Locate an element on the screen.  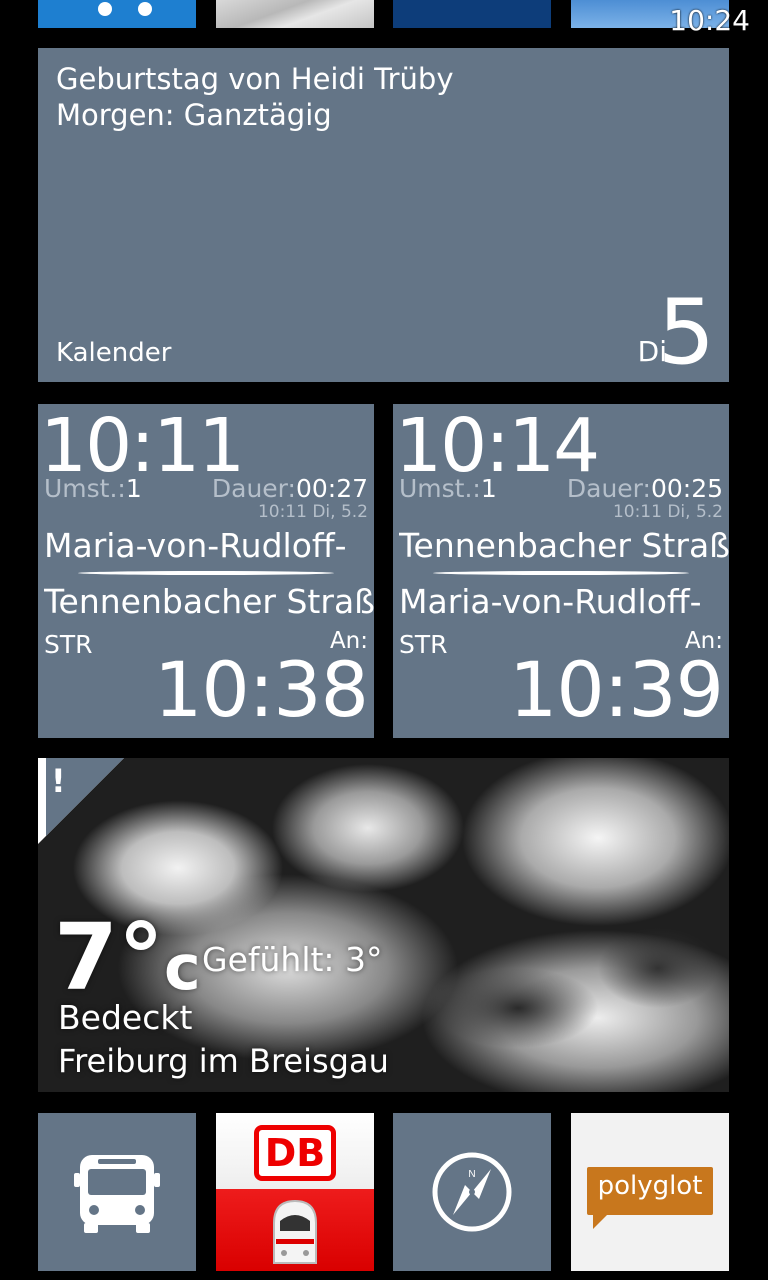
compass-icon: N is located at coordinates (472, 1192).